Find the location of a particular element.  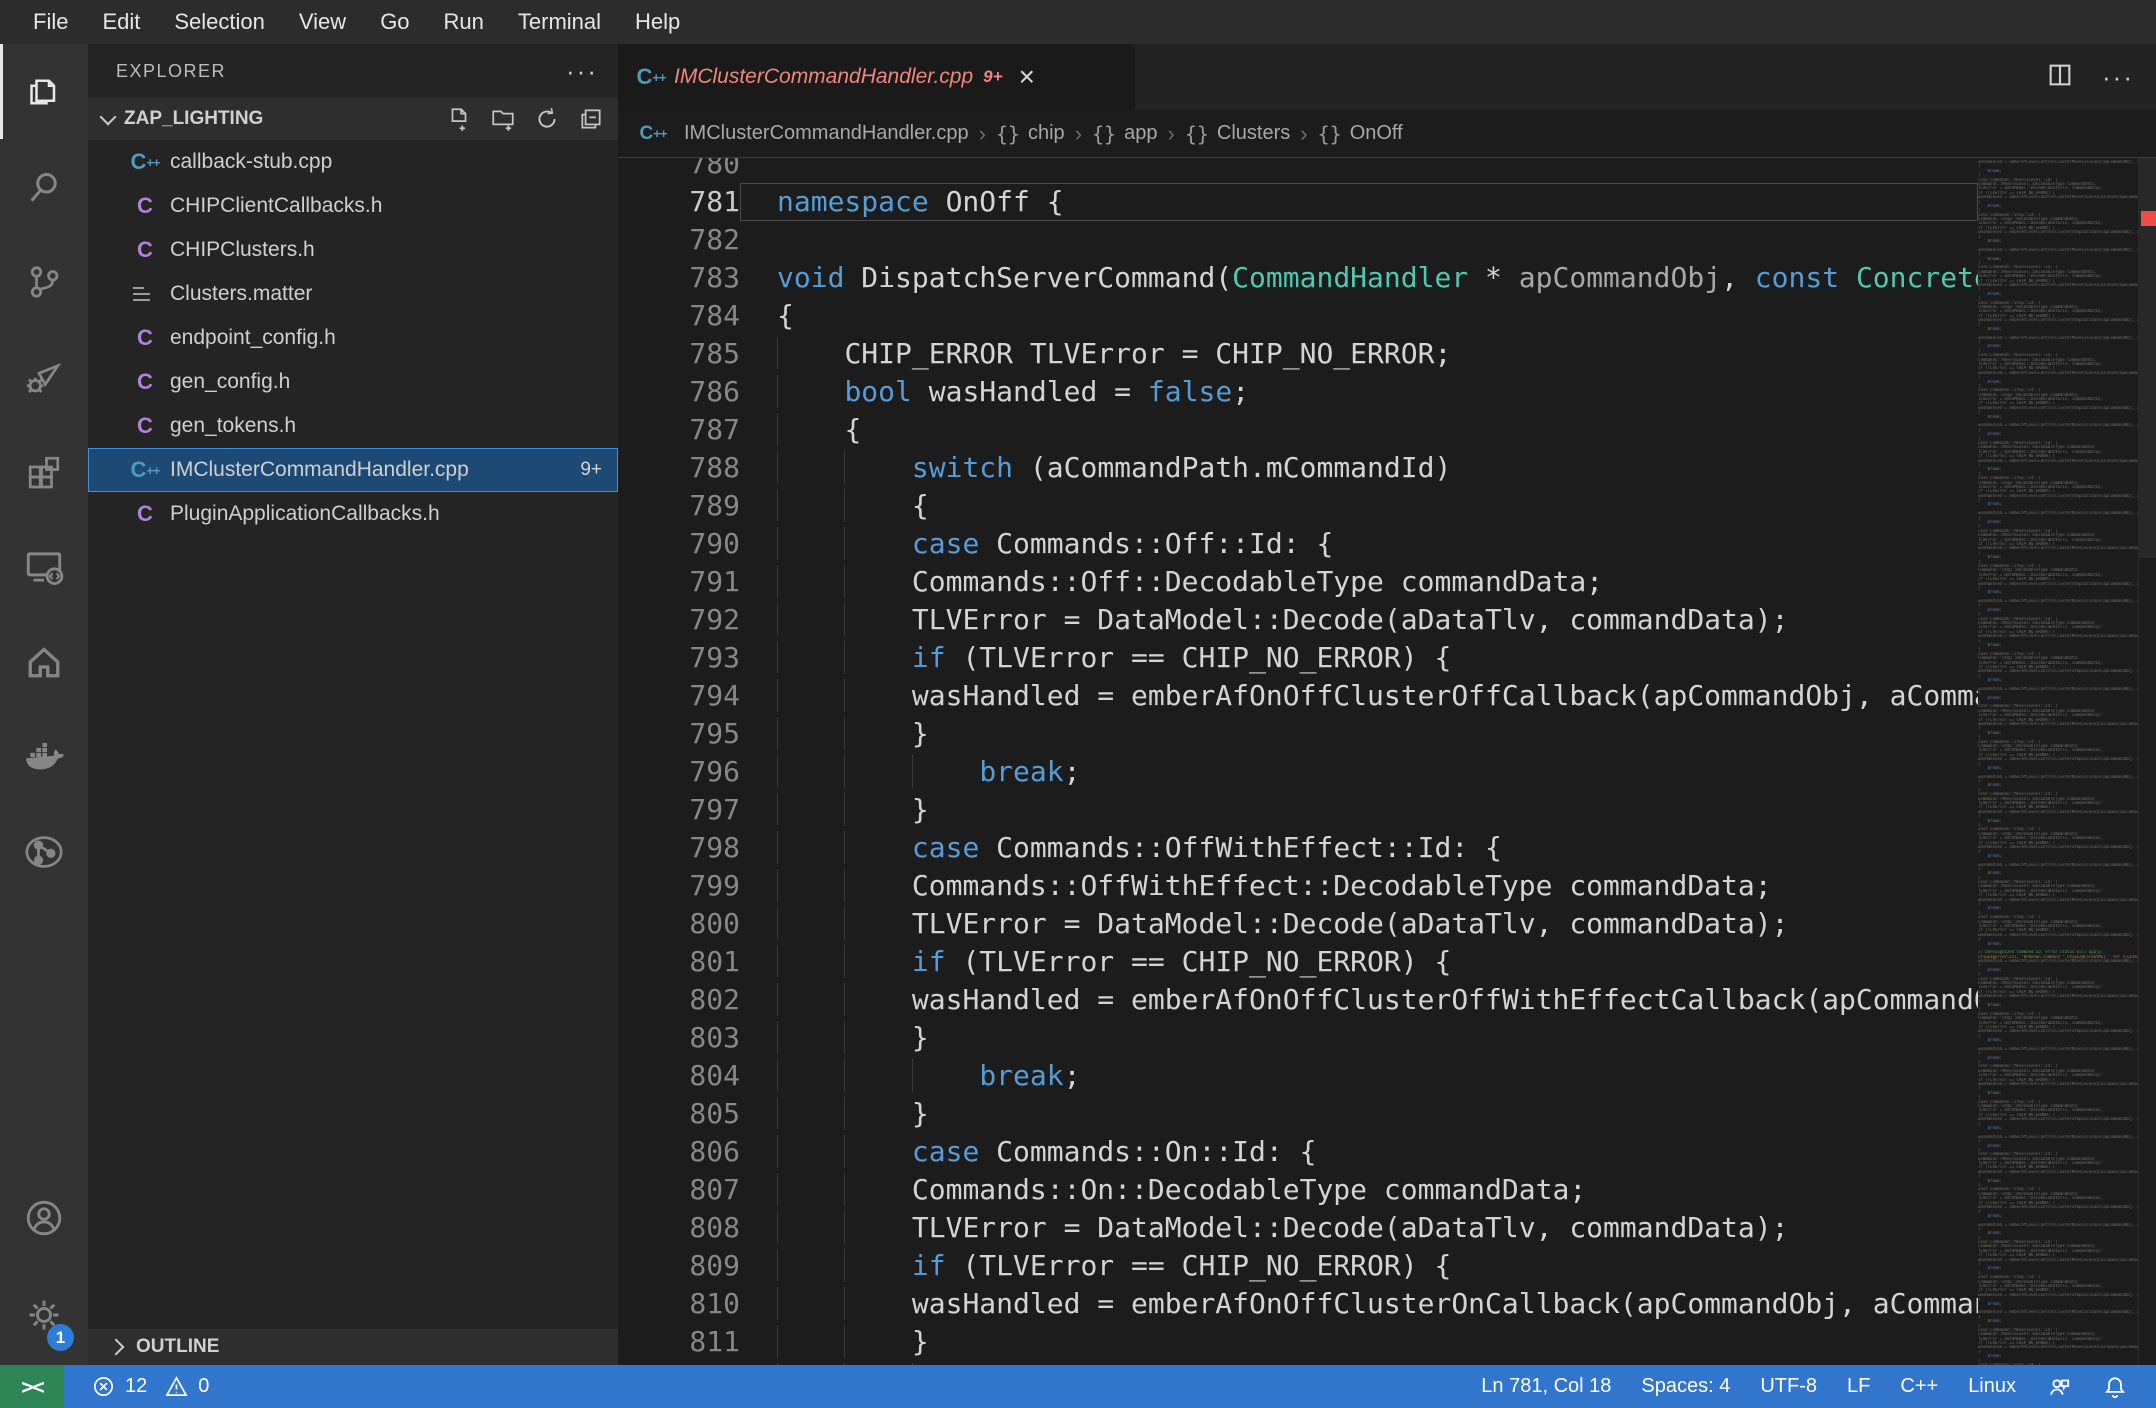

eol: LF is located at coordinates (1858, 1386).